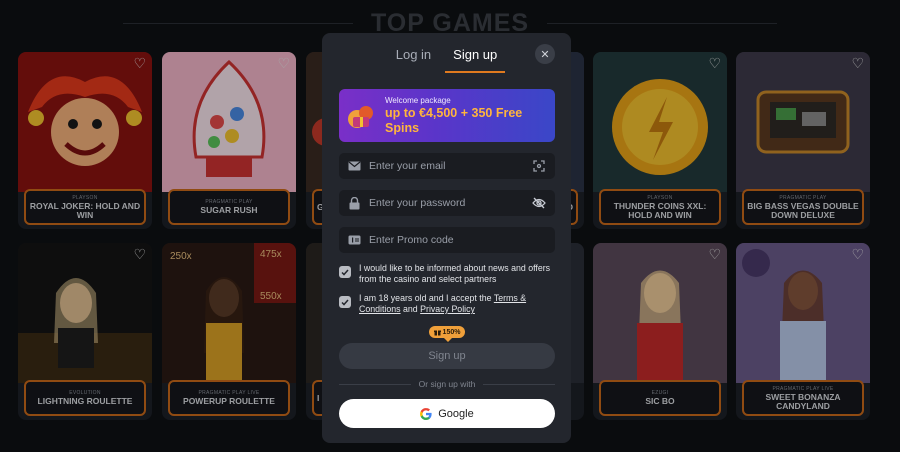  I want to click on game-caption: PLAYSON ROYAL JOKER: HOLD AND WIN, so click(85, 207).